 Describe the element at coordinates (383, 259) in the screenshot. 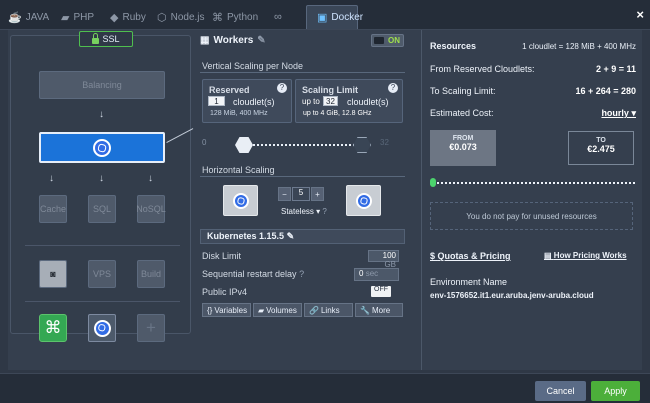

I see `disk-limit-field: 100 GB` at that location.